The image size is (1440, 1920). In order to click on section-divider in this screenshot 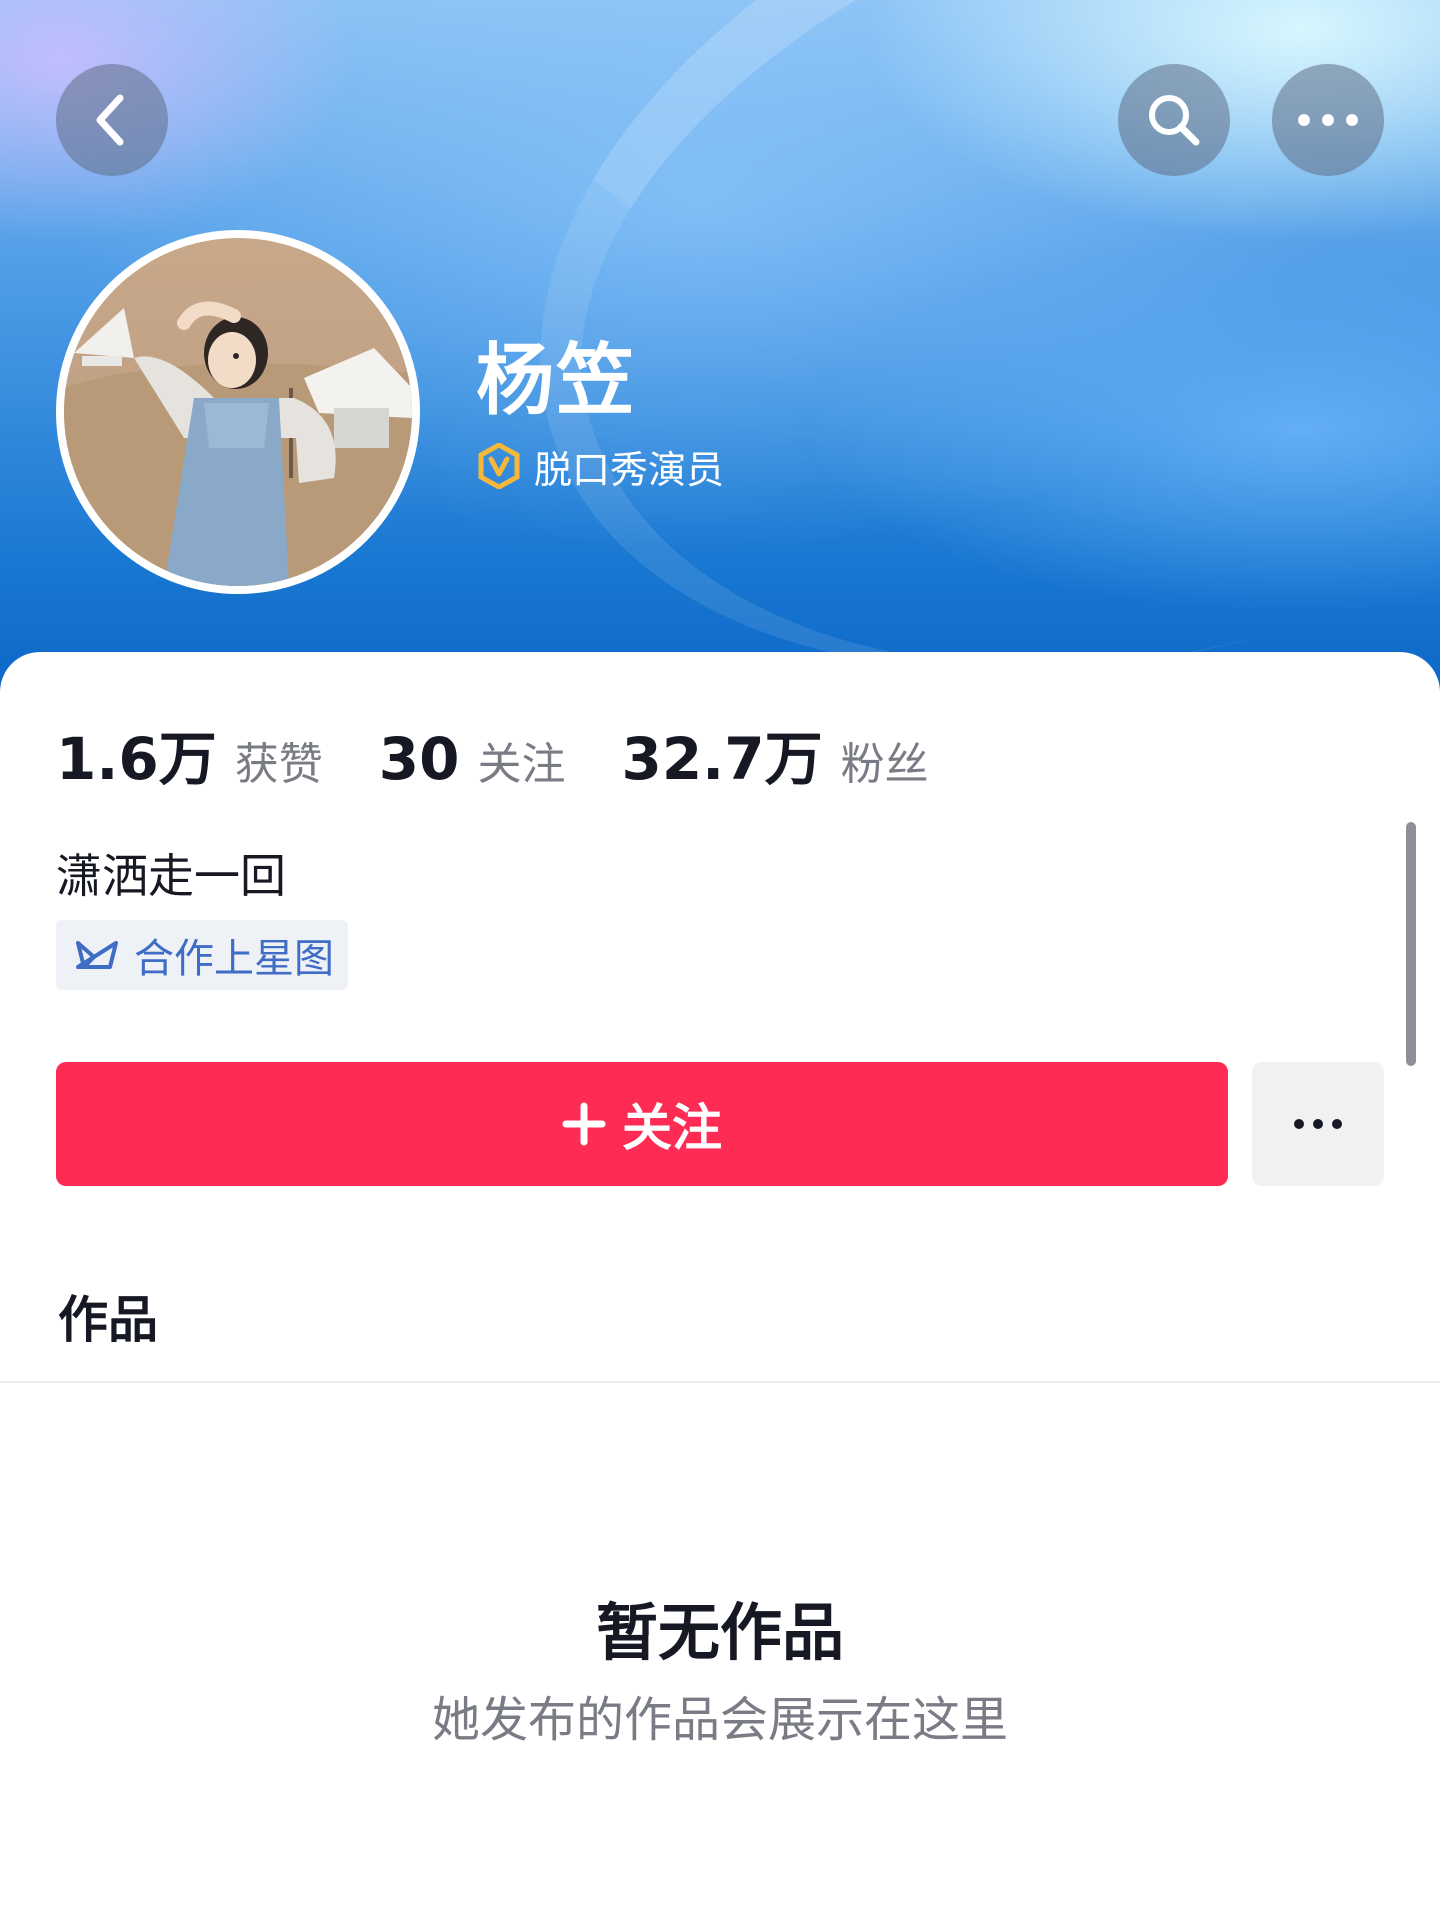, I will do `click(720, 1382)`.